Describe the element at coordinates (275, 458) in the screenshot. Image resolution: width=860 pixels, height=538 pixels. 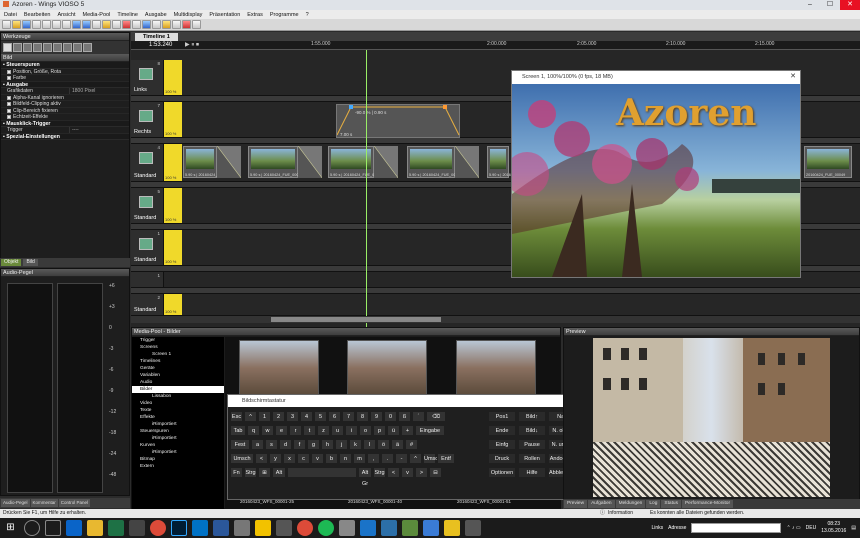
I see `key: y` at that location.